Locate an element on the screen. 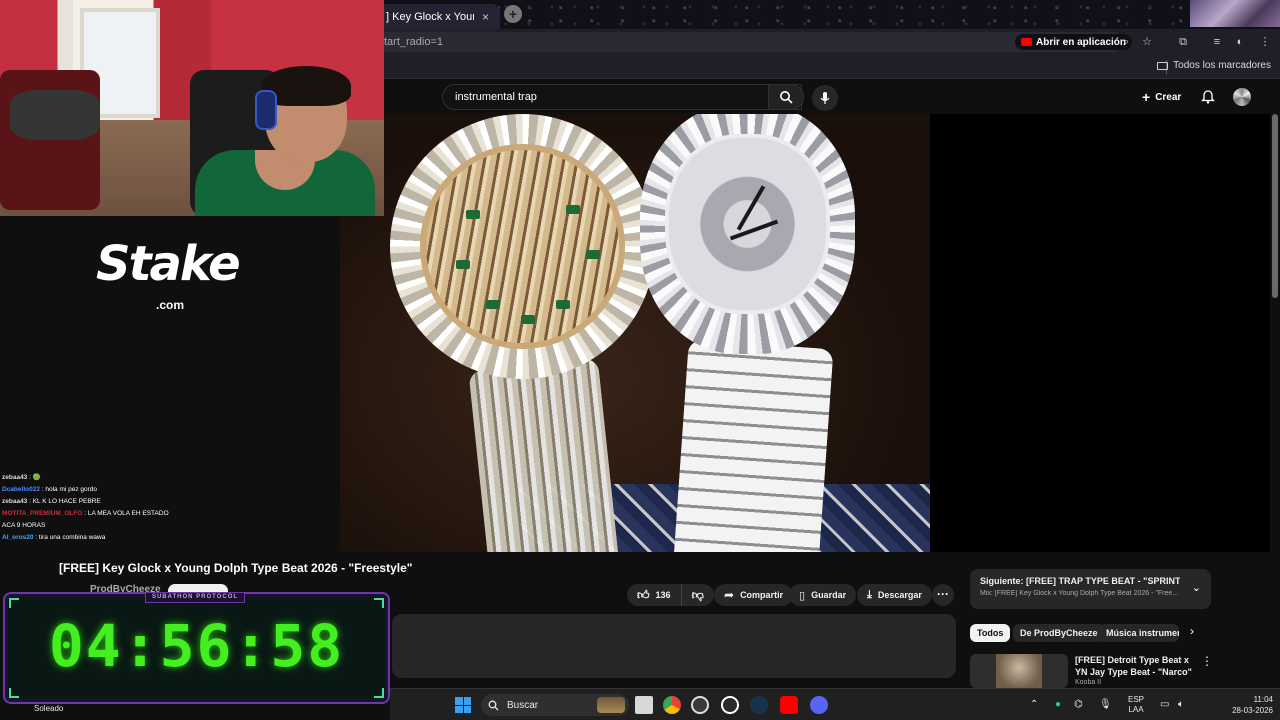 Image resolution: width=1280 pixels, height=720 pixels. share-label: Compartir is located at coordinates (762, 595).